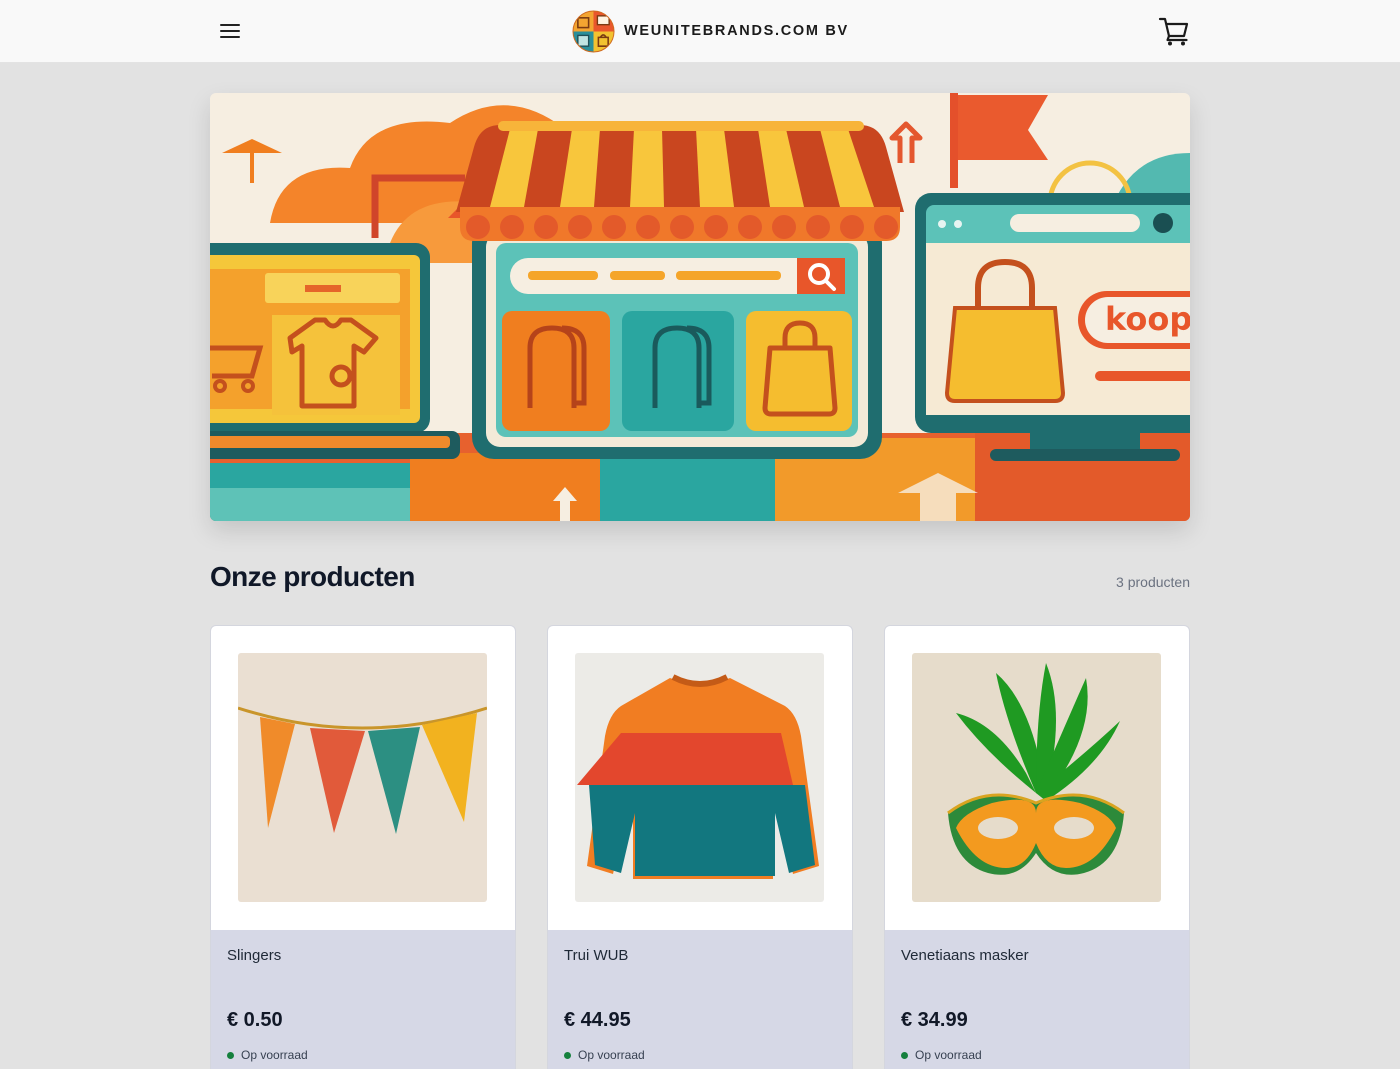 This screenshot has width=1400, height=1069. What do you see at coordinates (1174, 31) in the screenshot?
I see `shopping-cart-icon` at bounding box center [1174, 31].